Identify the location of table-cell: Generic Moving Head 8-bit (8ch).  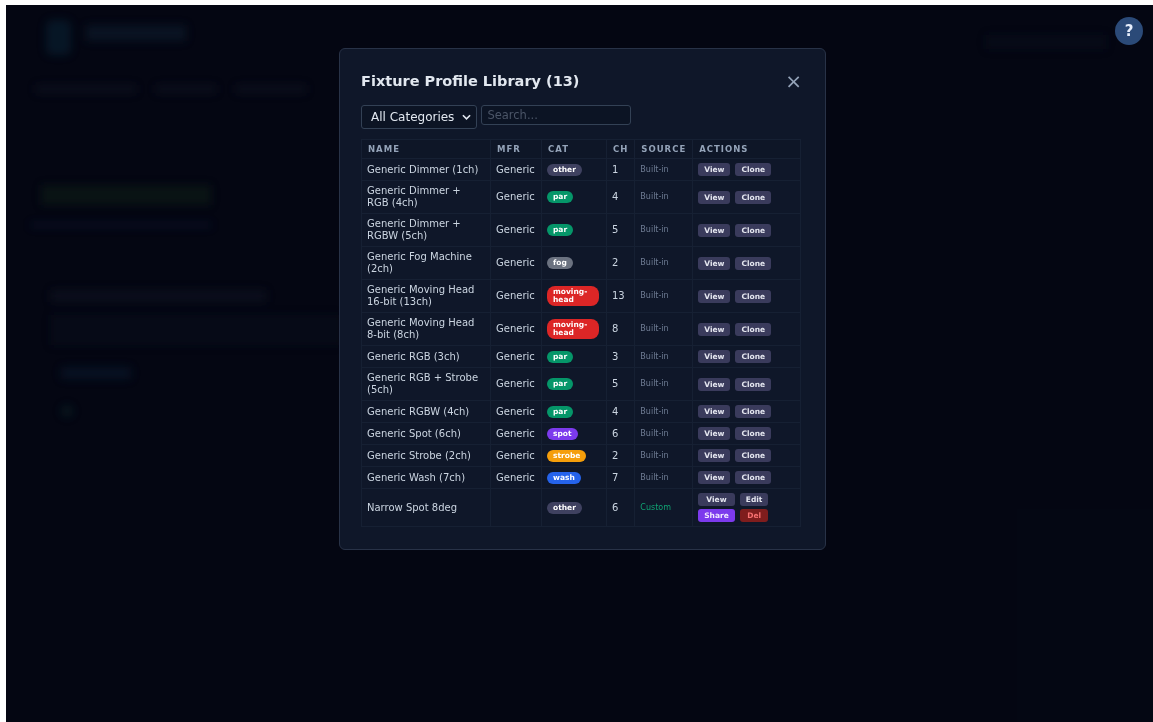
(426, 329).